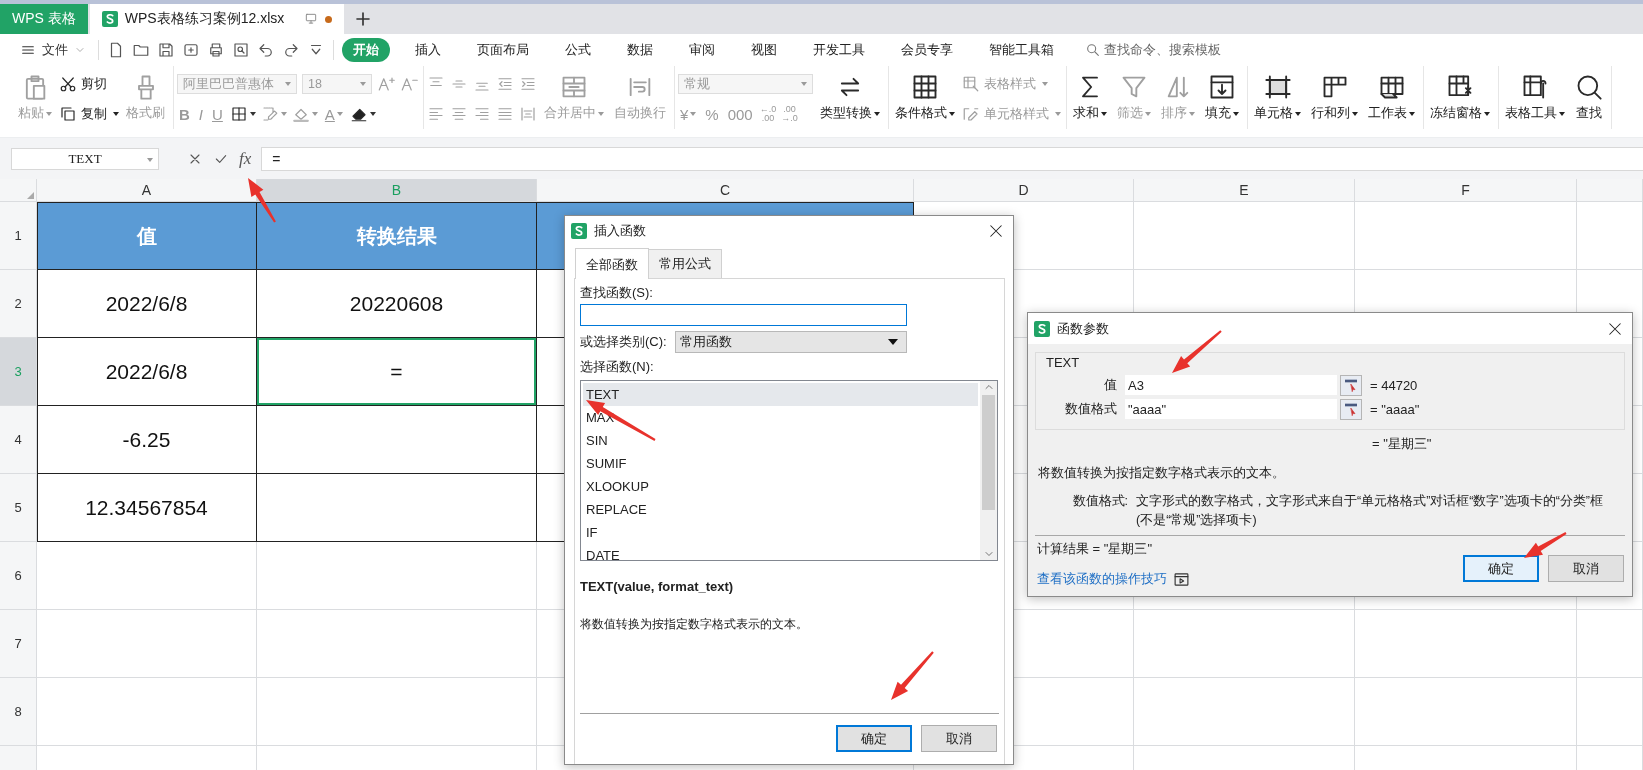 This screenshot has height=770, width=1643. Describe the element at coordinates (925, 97) in the screenshot. I see `ribbon-button: 条件格式` at that location.